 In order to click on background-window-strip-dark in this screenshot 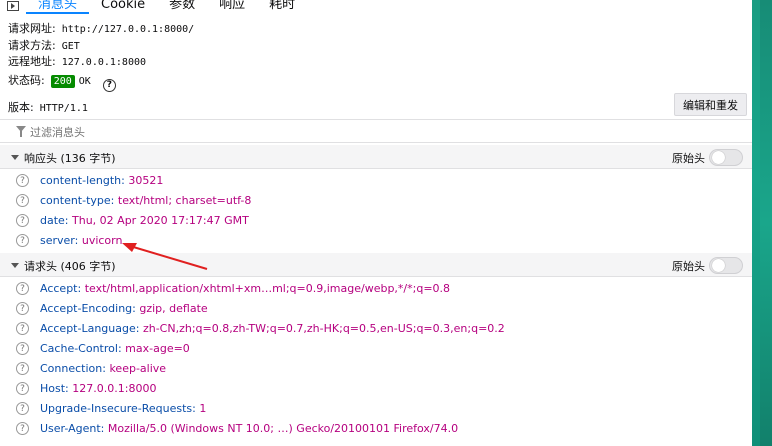, I will do `click(766, 223)`.